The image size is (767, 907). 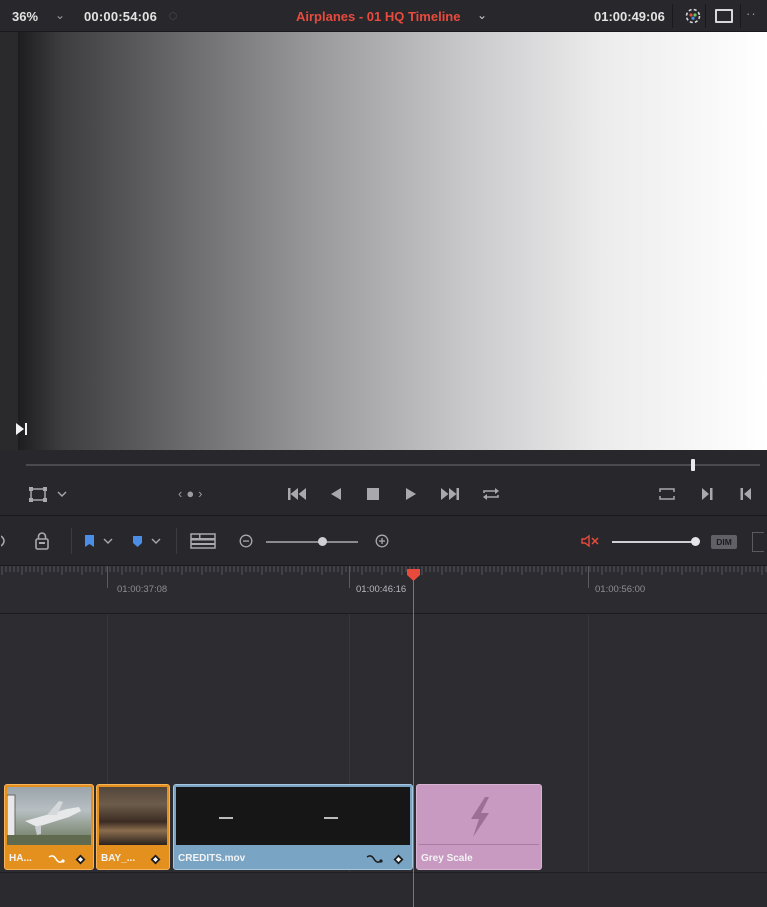 What do you see at coordinates (724, 16) in the screenshot?
I see `single-viewer-icon` at bounding box center [724, 16].